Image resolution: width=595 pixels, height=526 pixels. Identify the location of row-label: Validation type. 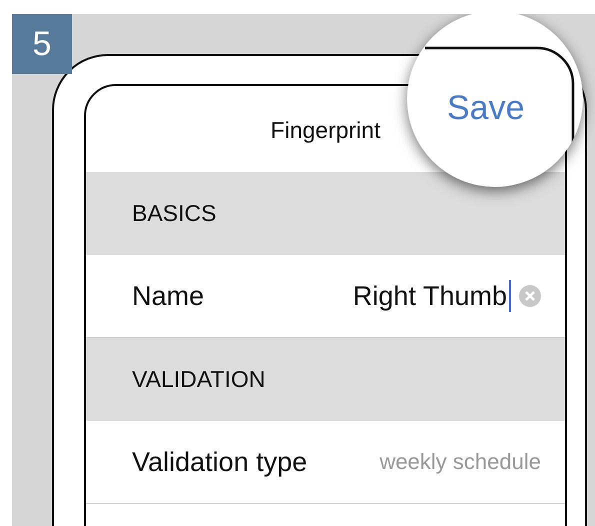
(220, 462).